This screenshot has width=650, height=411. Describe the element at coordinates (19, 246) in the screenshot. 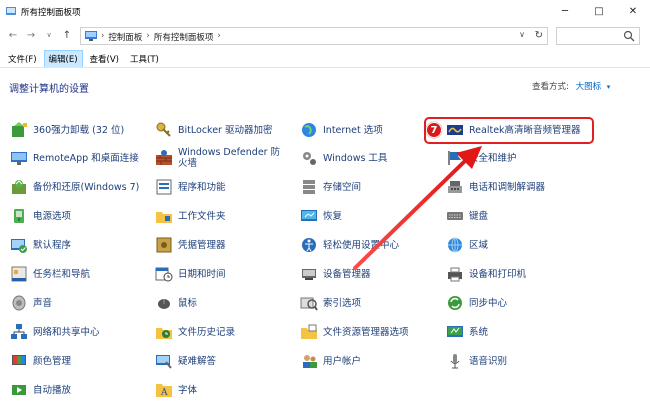

I see `default-programs-icon` at that location.